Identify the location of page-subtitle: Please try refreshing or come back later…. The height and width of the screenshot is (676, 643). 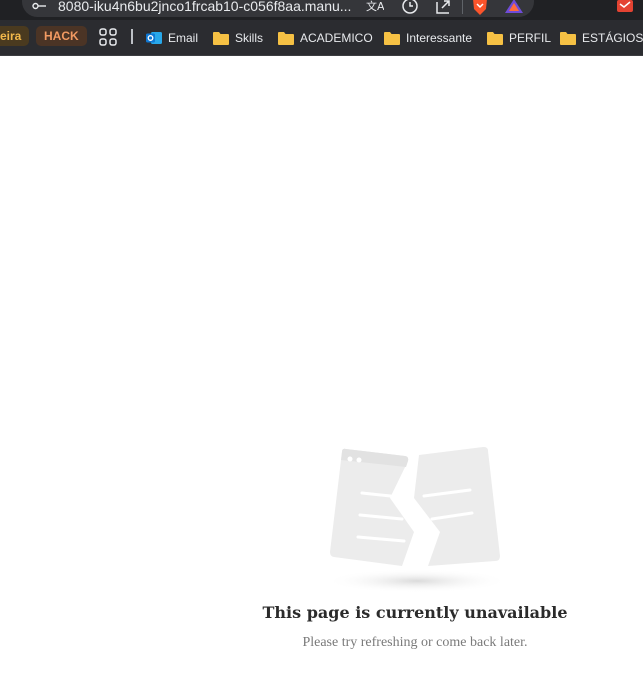
(415, 642).